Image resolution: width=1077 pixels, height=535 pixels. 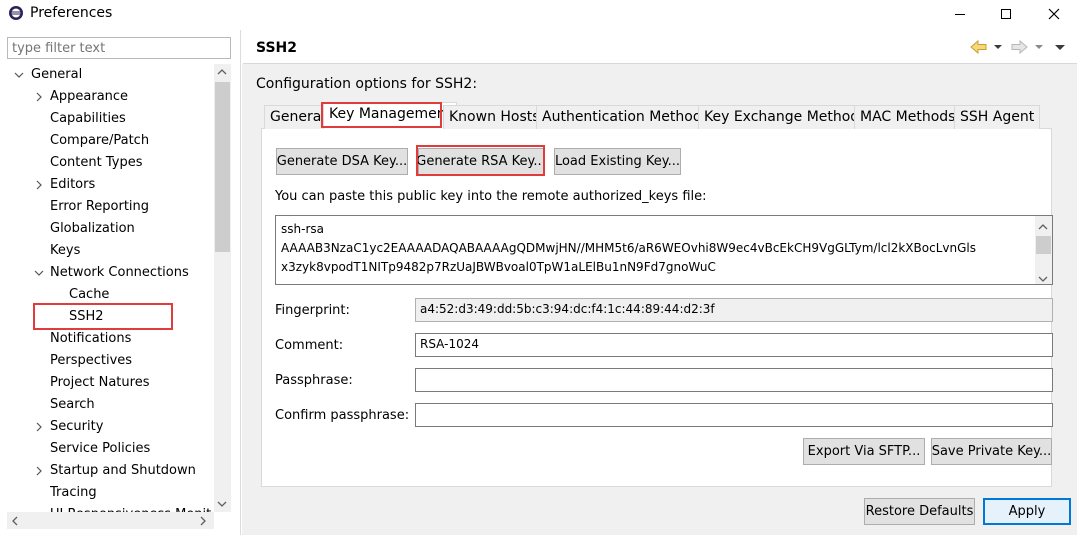 What do you see at coordinates (65, 250) in the screenshot?
I see `tree-item-label: Keys` at bounding box center [65, 250].